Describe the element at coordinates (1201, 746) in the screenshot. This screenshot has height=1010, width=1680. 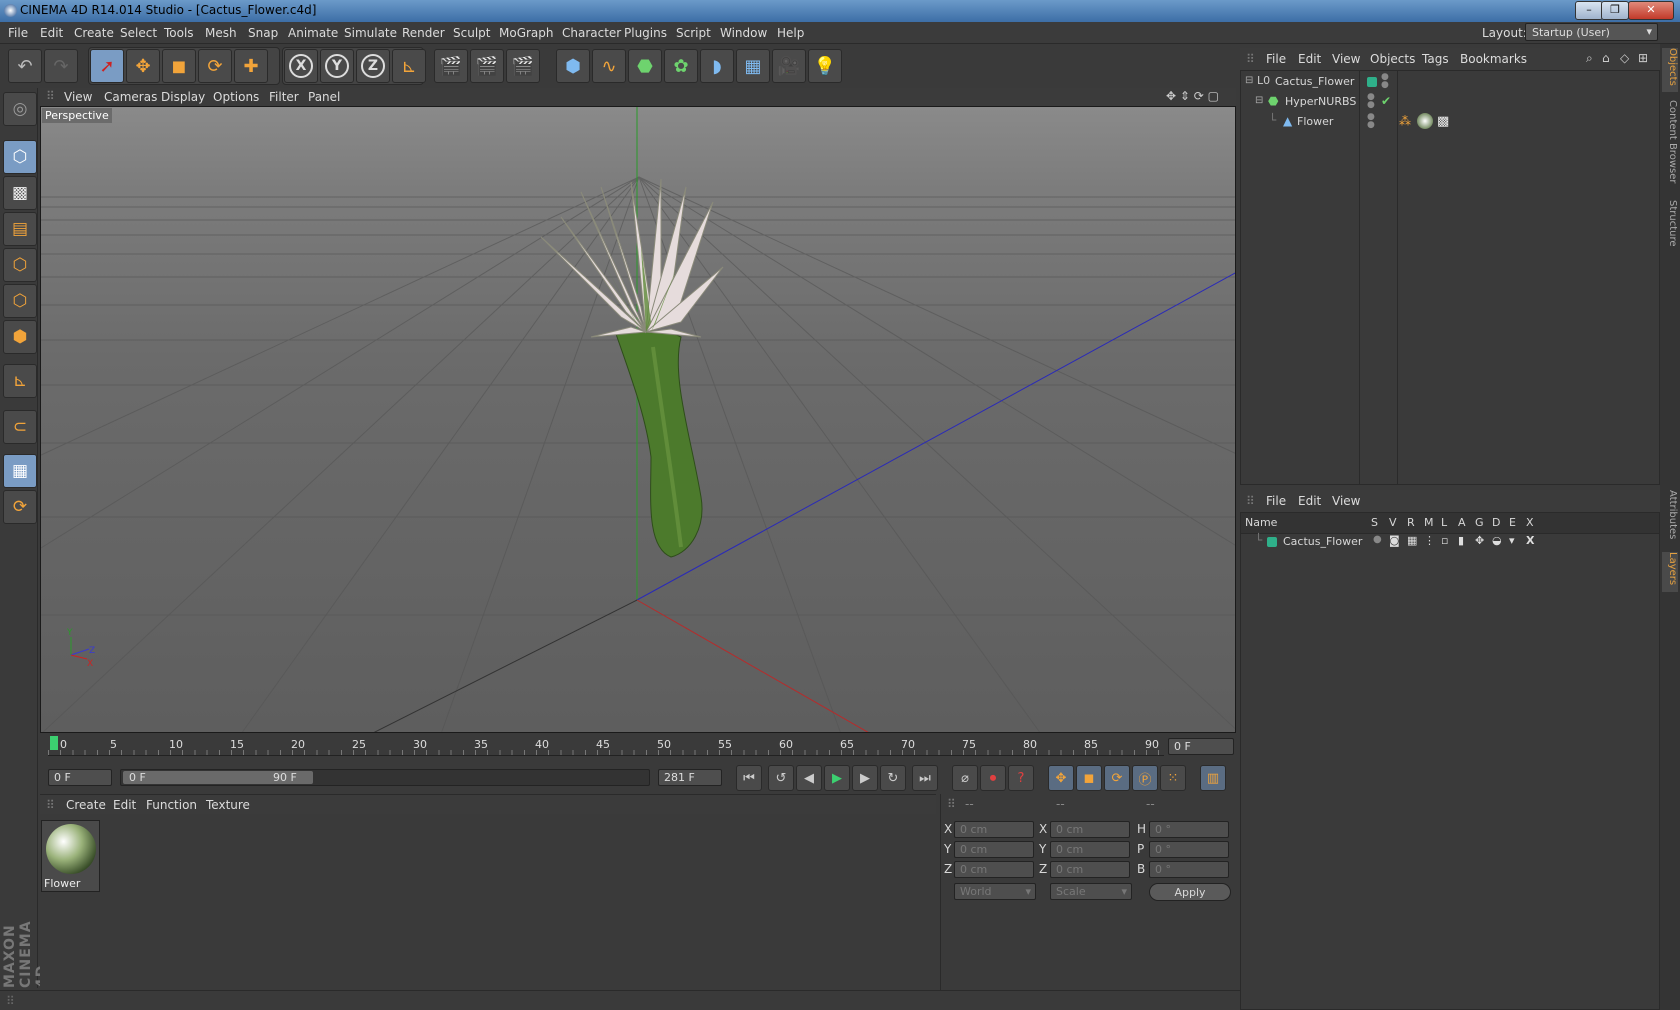
I see `frame-readout-field: 0 F` at that location.